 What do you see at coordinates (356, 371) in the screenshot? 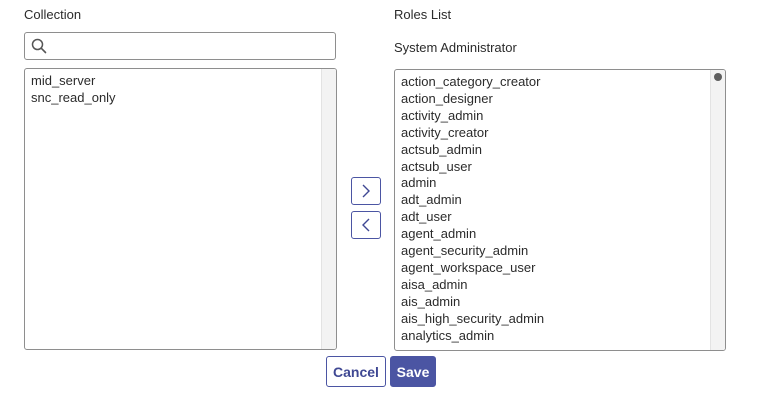
I see `cancel-button: Cancel` at bounding box center [356, 371].